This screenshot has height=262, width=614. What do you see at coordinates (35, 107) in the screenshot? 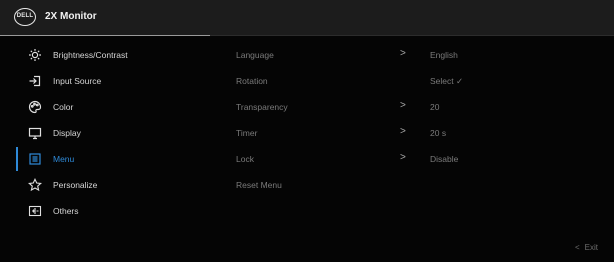
I see `color-icon` at bounding box center [35, 107].